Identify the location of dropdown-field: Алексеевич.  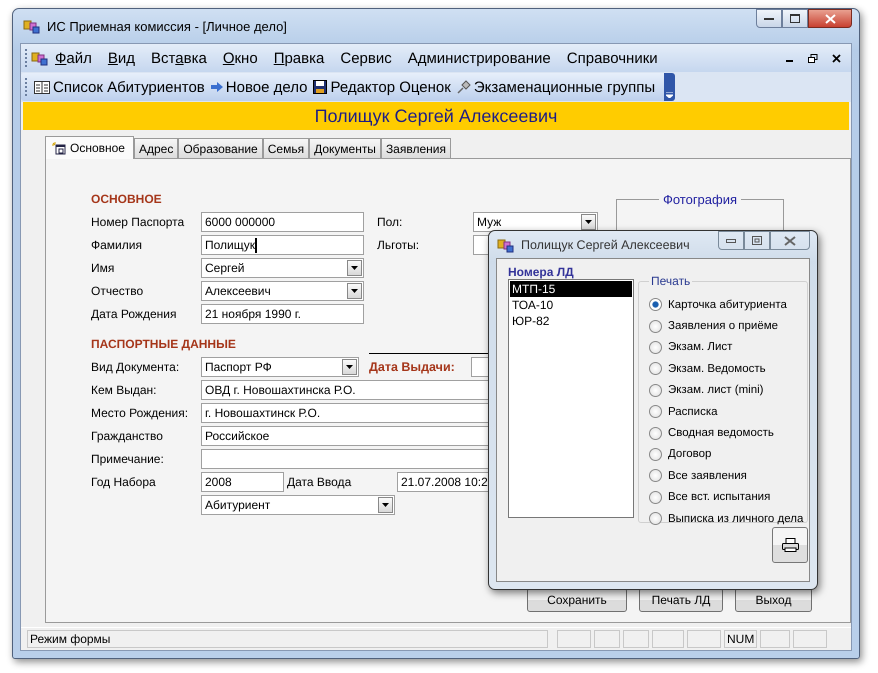
(282, 291).